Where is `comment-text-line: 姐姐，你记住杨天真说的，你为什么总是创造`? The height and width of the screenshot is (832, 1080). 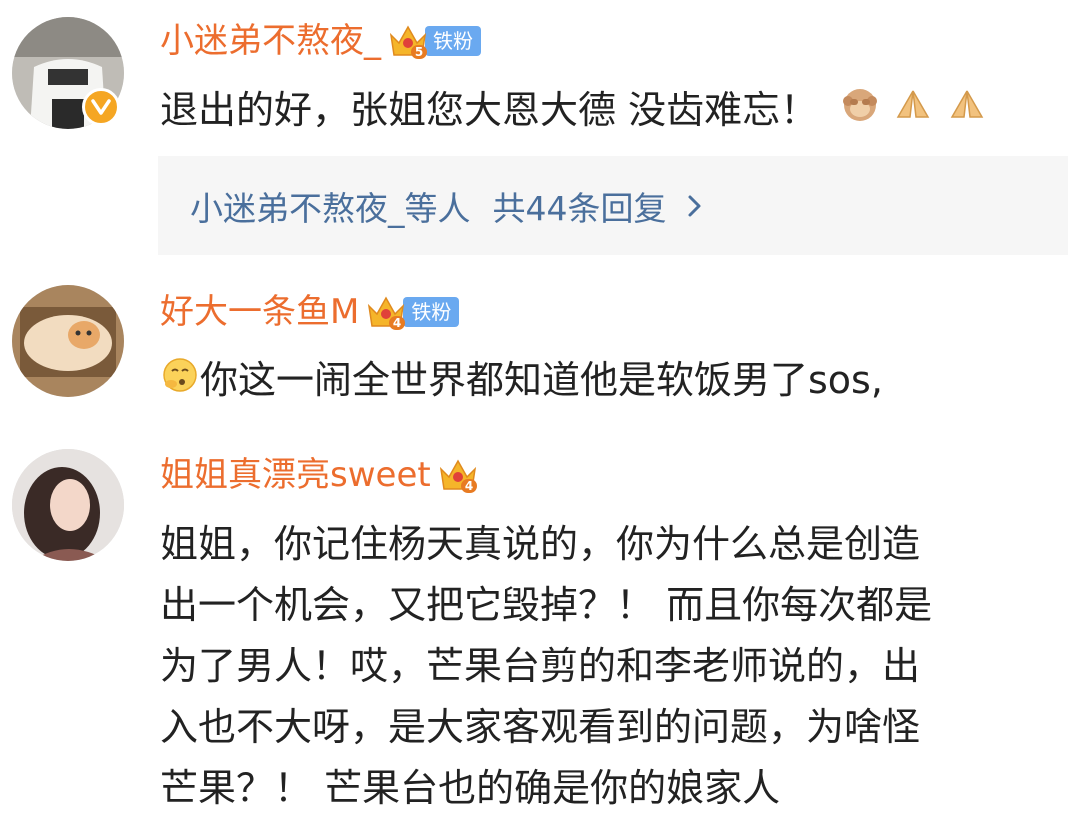 comment-text-line: 姐姐，你记住杨天真说的，你为什么总是创造 is located at coordinates (540, 544).